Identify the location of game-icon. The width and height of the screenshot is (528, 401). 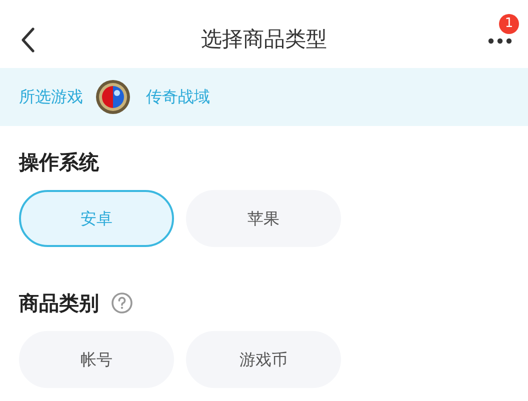
(113, 97).